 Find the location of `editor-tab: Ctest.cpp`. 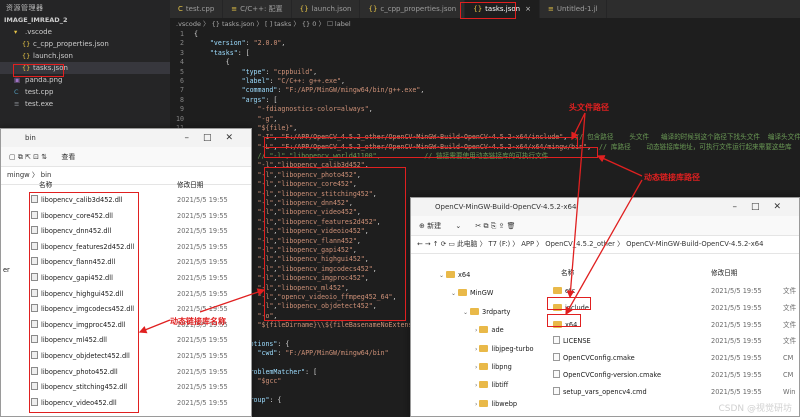

editor-tab: Ctest.cpp is located at coordinates (197, 9).